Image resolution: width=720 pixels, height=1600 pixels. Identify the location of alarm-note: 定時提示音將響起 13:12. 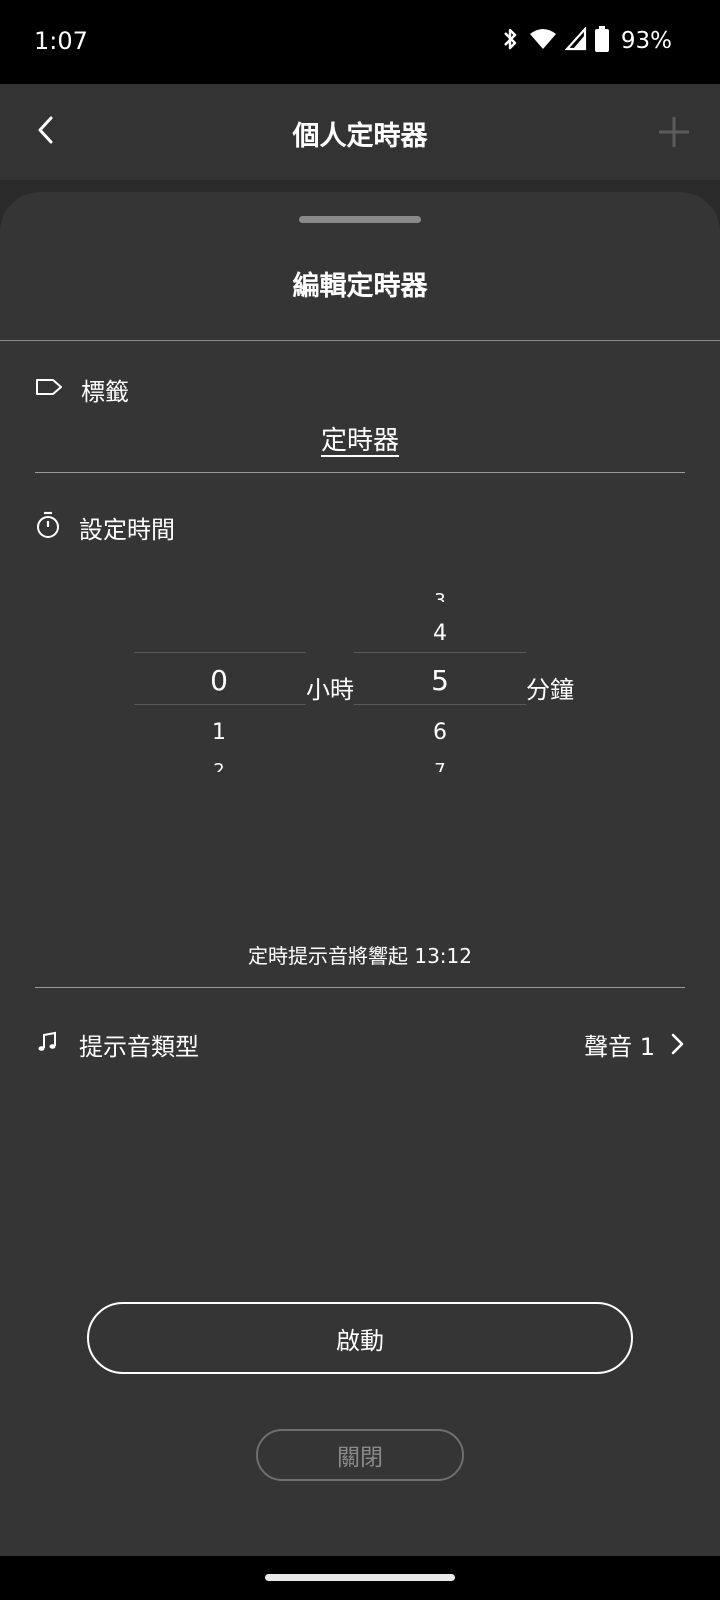
(360, 956).